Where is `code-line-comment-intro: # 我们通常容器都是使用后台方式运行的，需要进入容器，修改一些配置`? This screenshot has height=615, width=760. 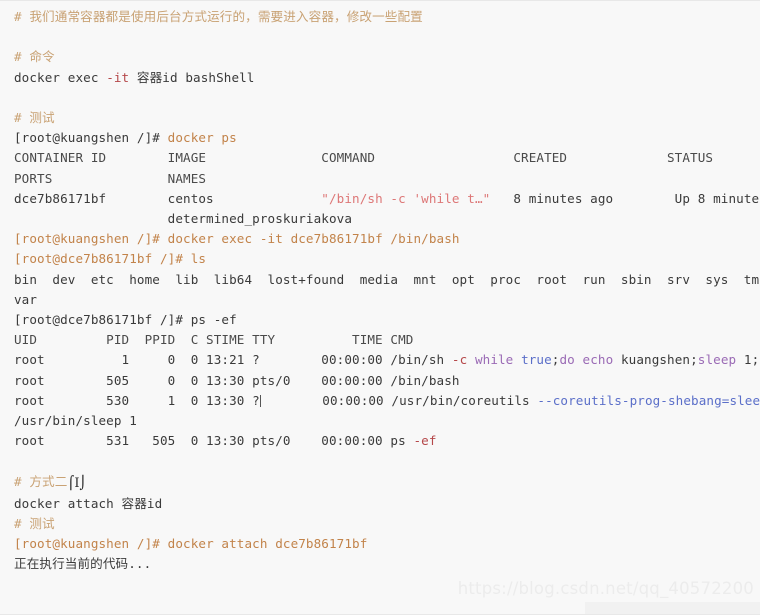
code-line-comment-intro: # 我们通常容器都是使用后台方式运行的，需要进入容器，修改一些配置 is located at coordinates (218, 16).